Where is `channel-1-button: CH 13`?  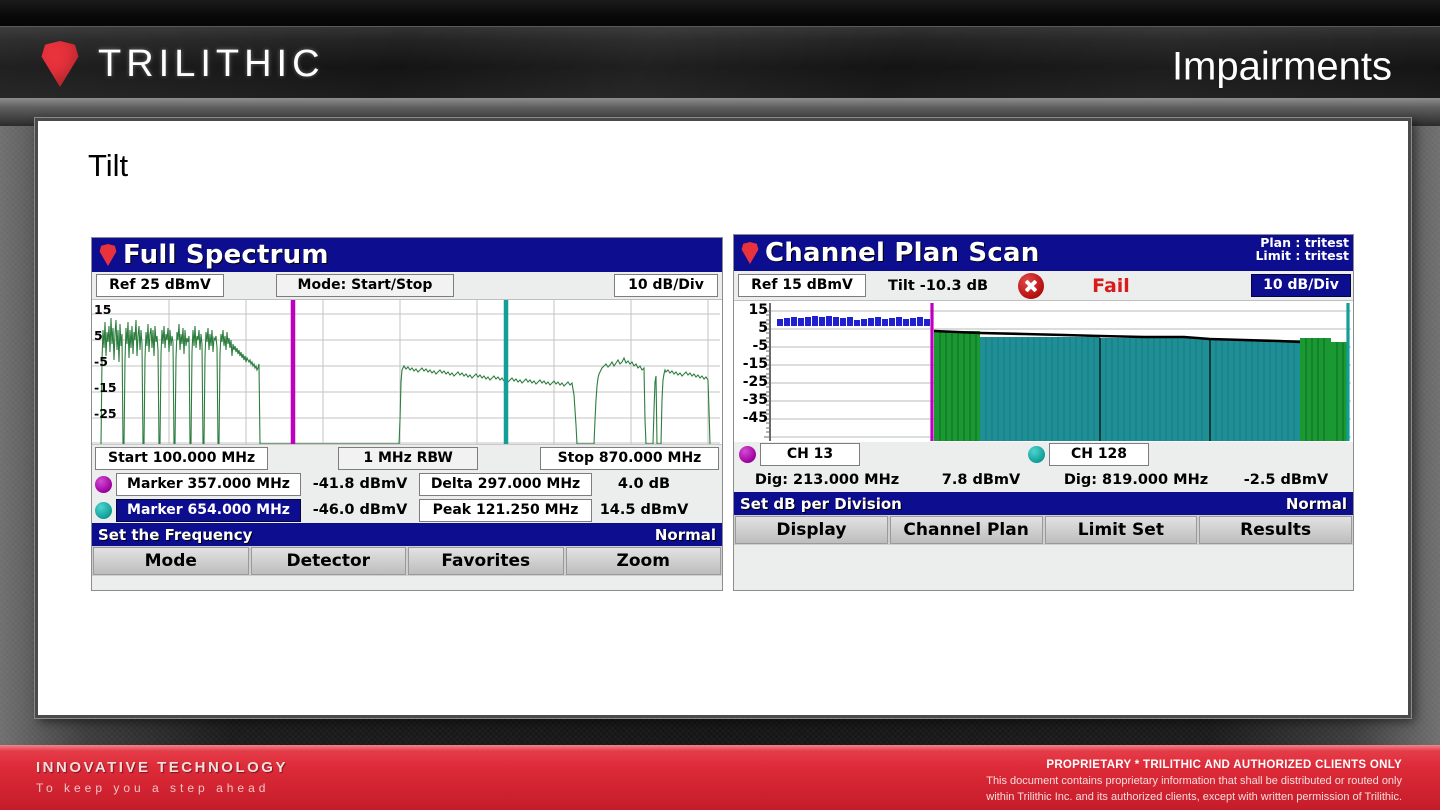 channel-1-button: CH 13 is located at coordinates (810, 454).